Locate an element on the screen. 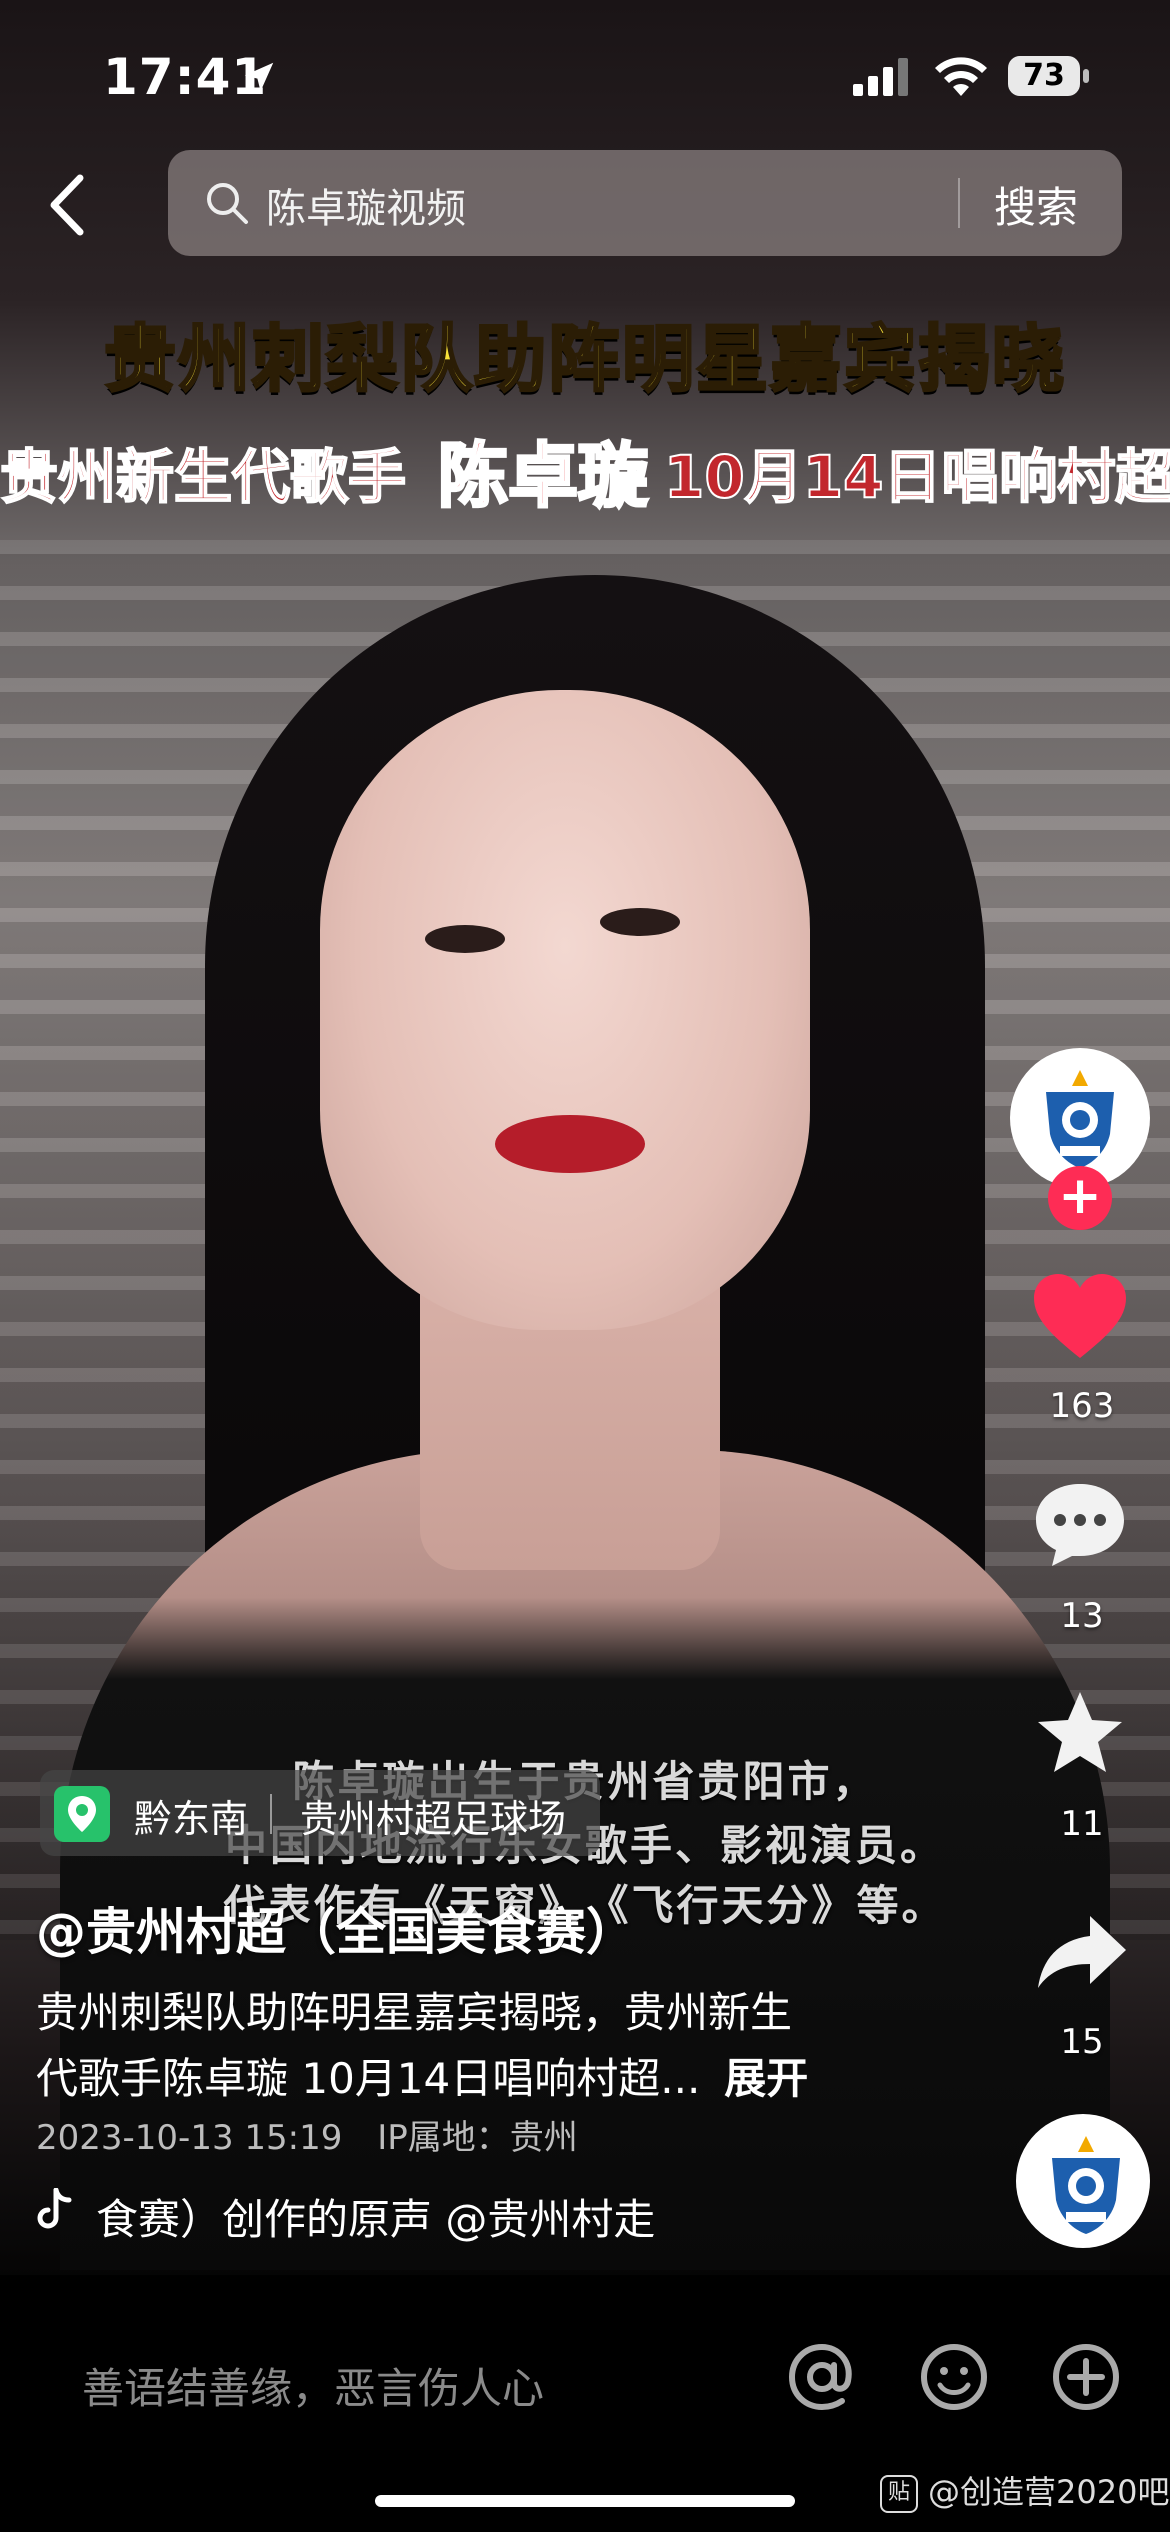 This screenshot has height=2532, width=1170. ip-location: IP属地：贵州 is located at coordinates (477, 2138).